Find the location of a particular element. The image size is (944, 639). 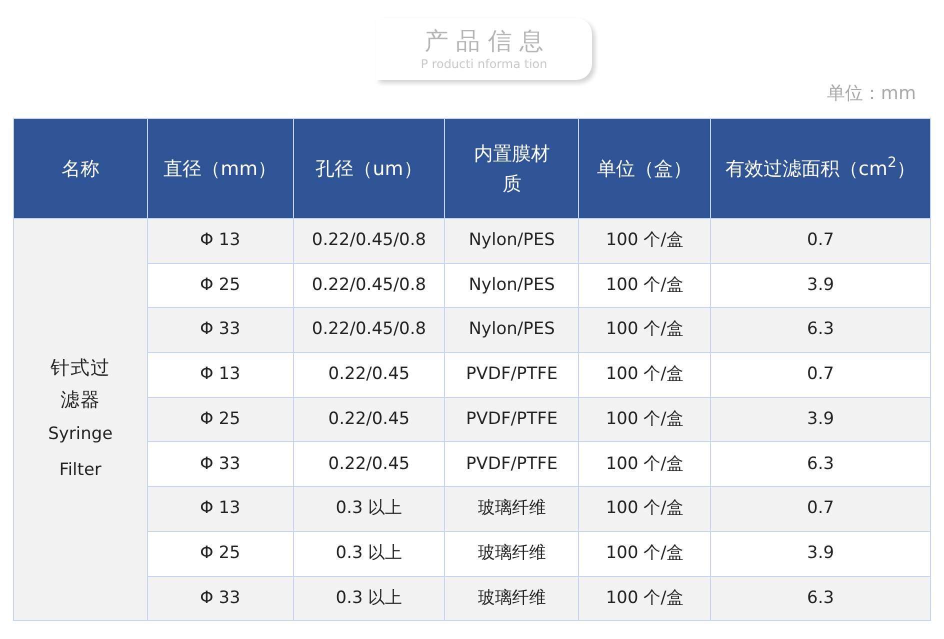

product-name-english: Syringe is located at coordinates (80, 434).